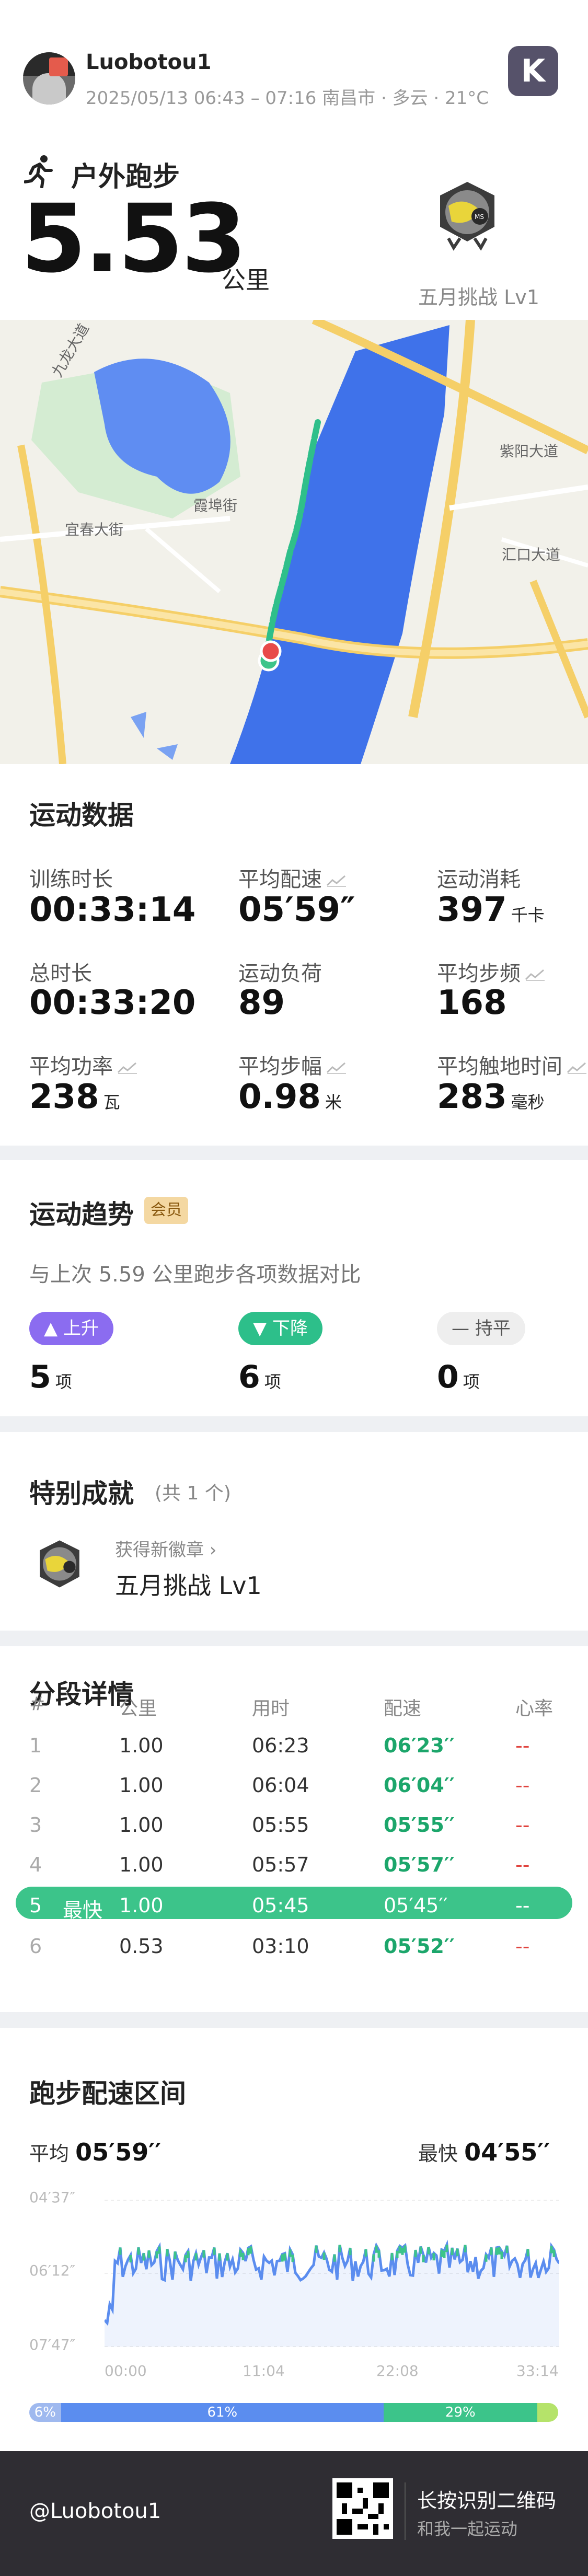  I want to click on achievement-badge-icon, so click(59, 1568).